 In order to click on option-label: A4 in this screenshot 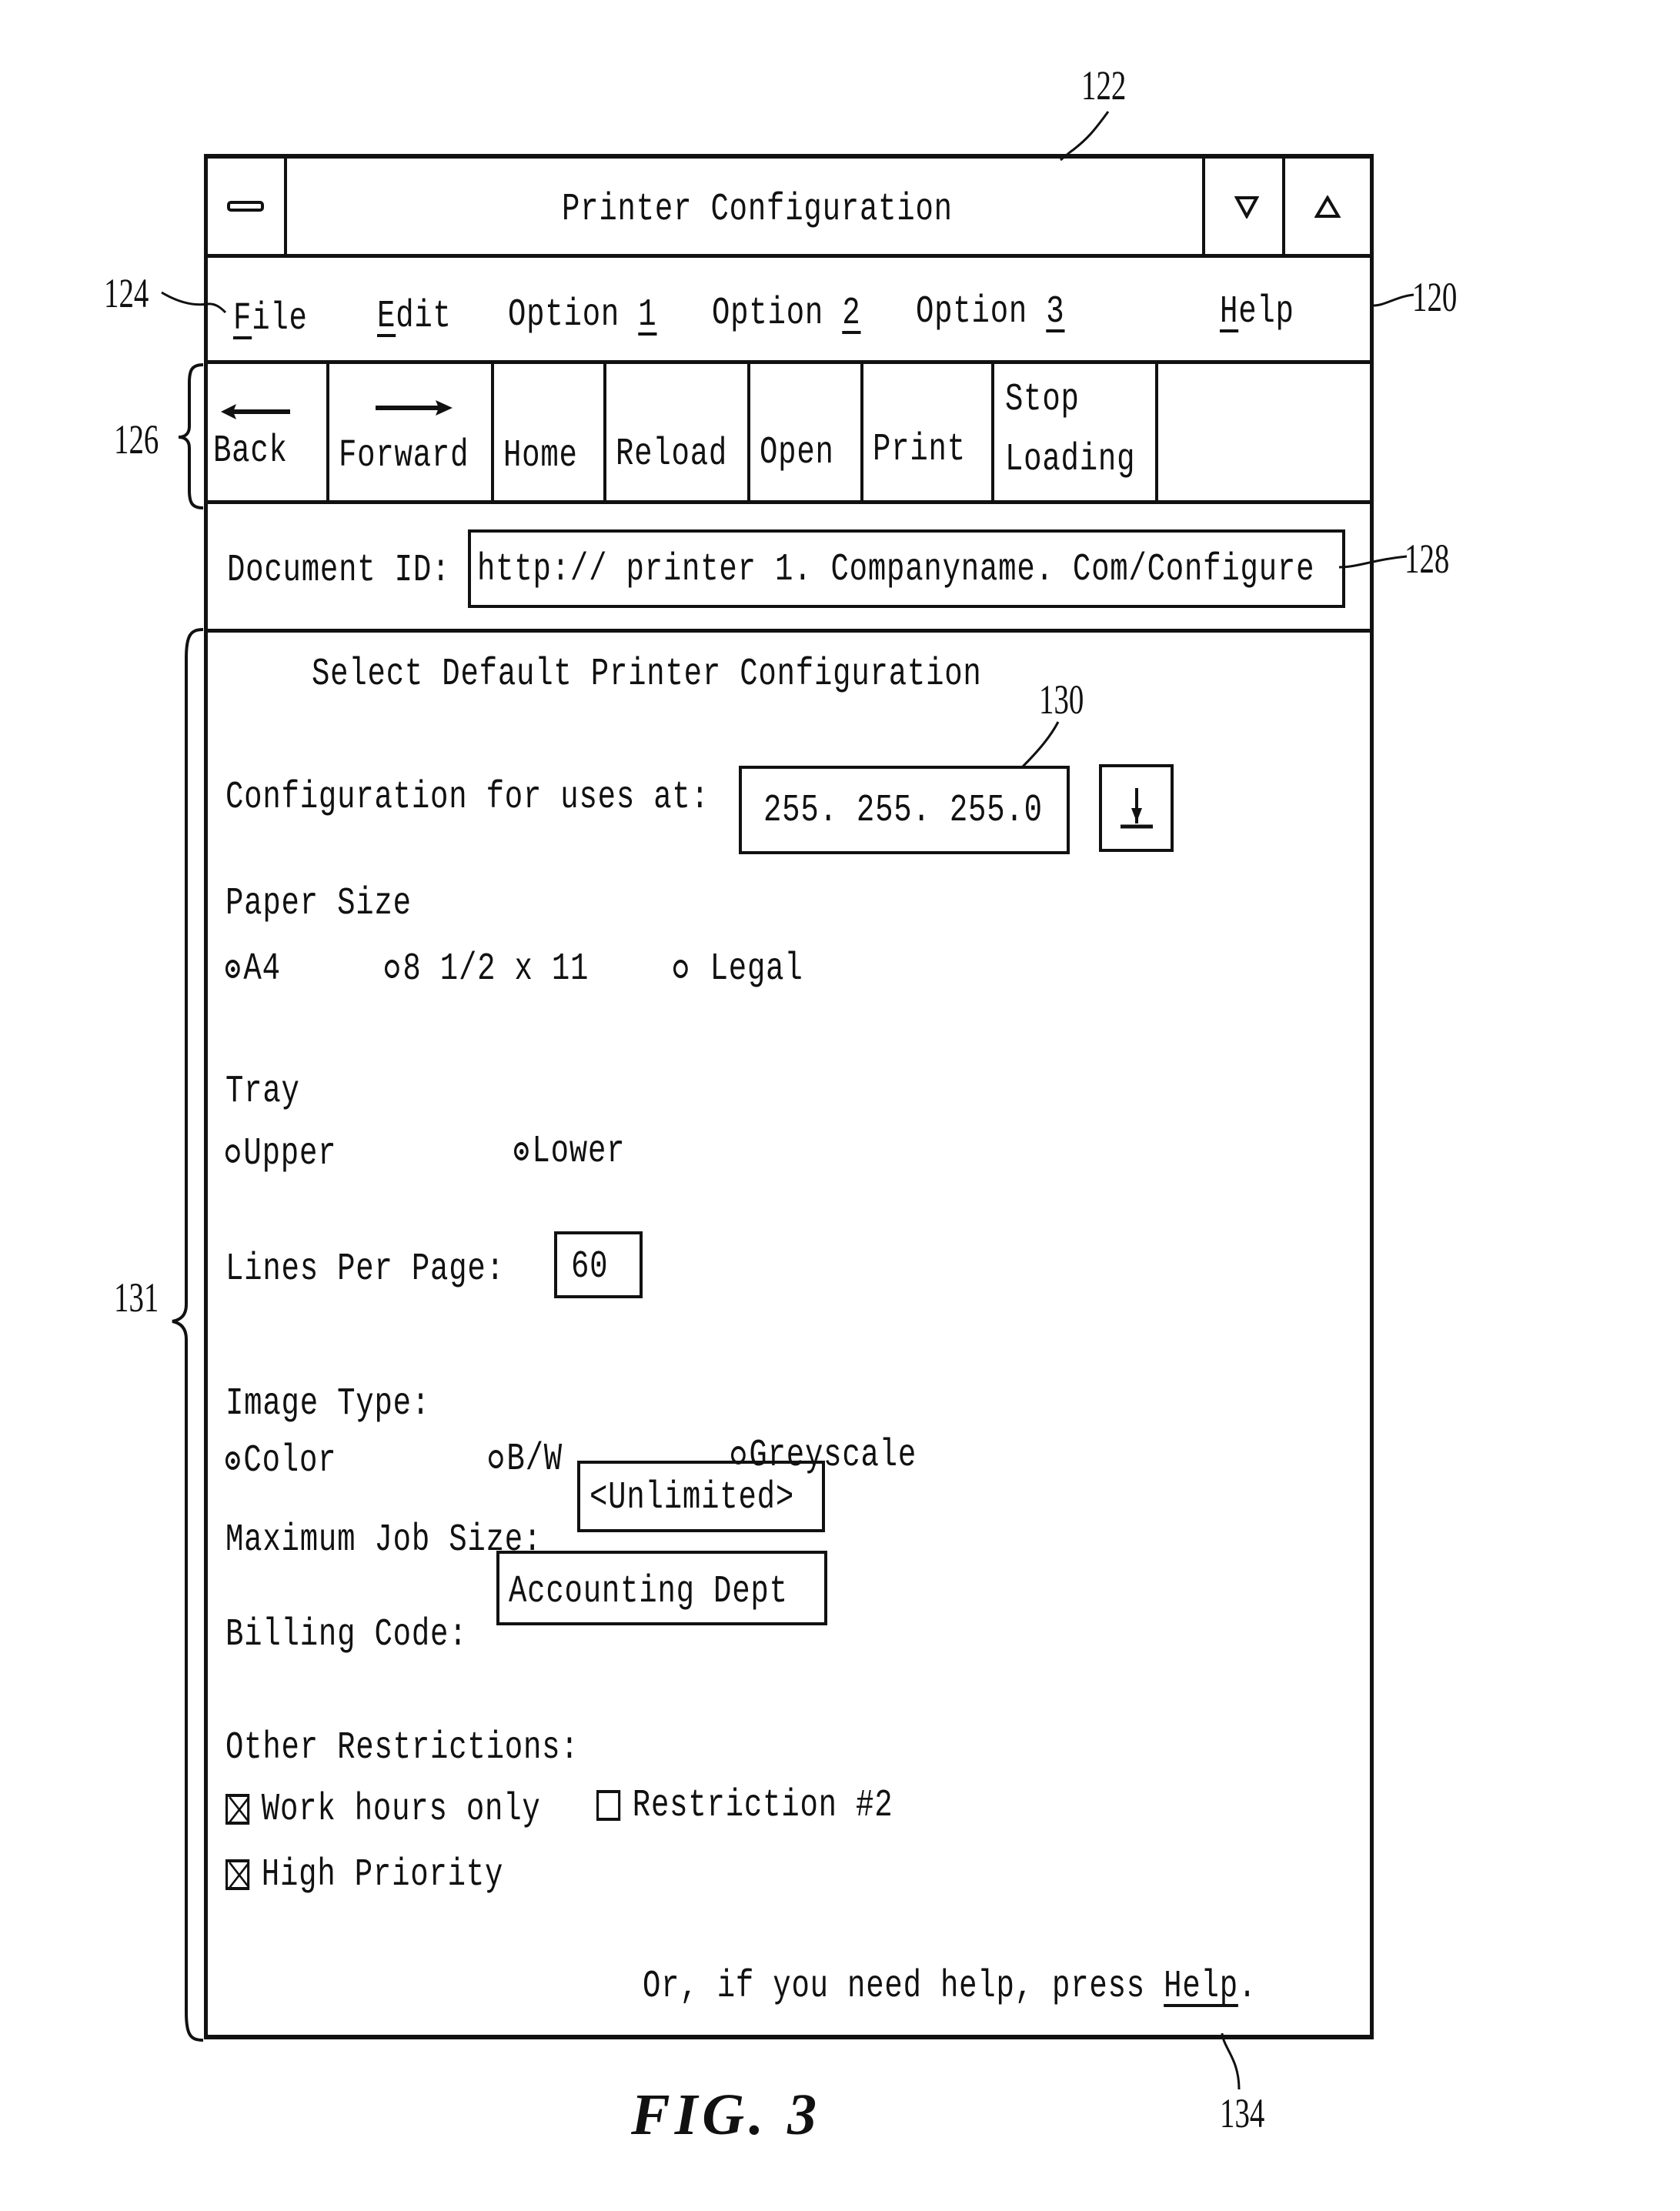, I will do `click(262, 969)`.